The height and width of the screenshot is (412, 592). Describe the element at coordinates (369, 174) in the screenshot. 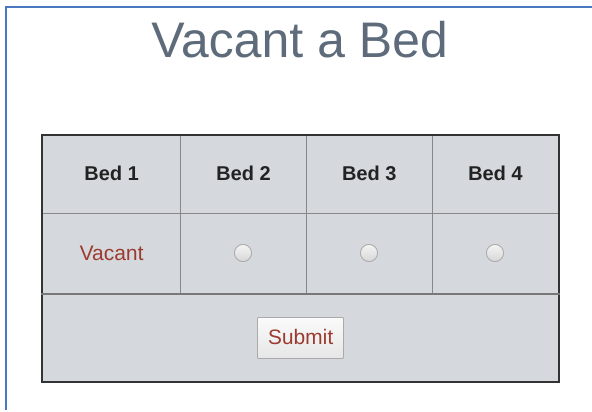

I see `column-header: Bed 3` at that location.